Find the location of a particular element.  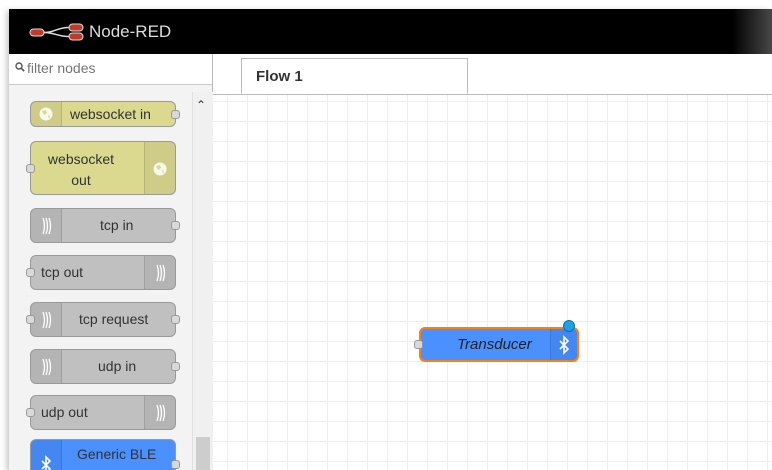

header-bar: Node-RED is located at coordinates (390, 31).